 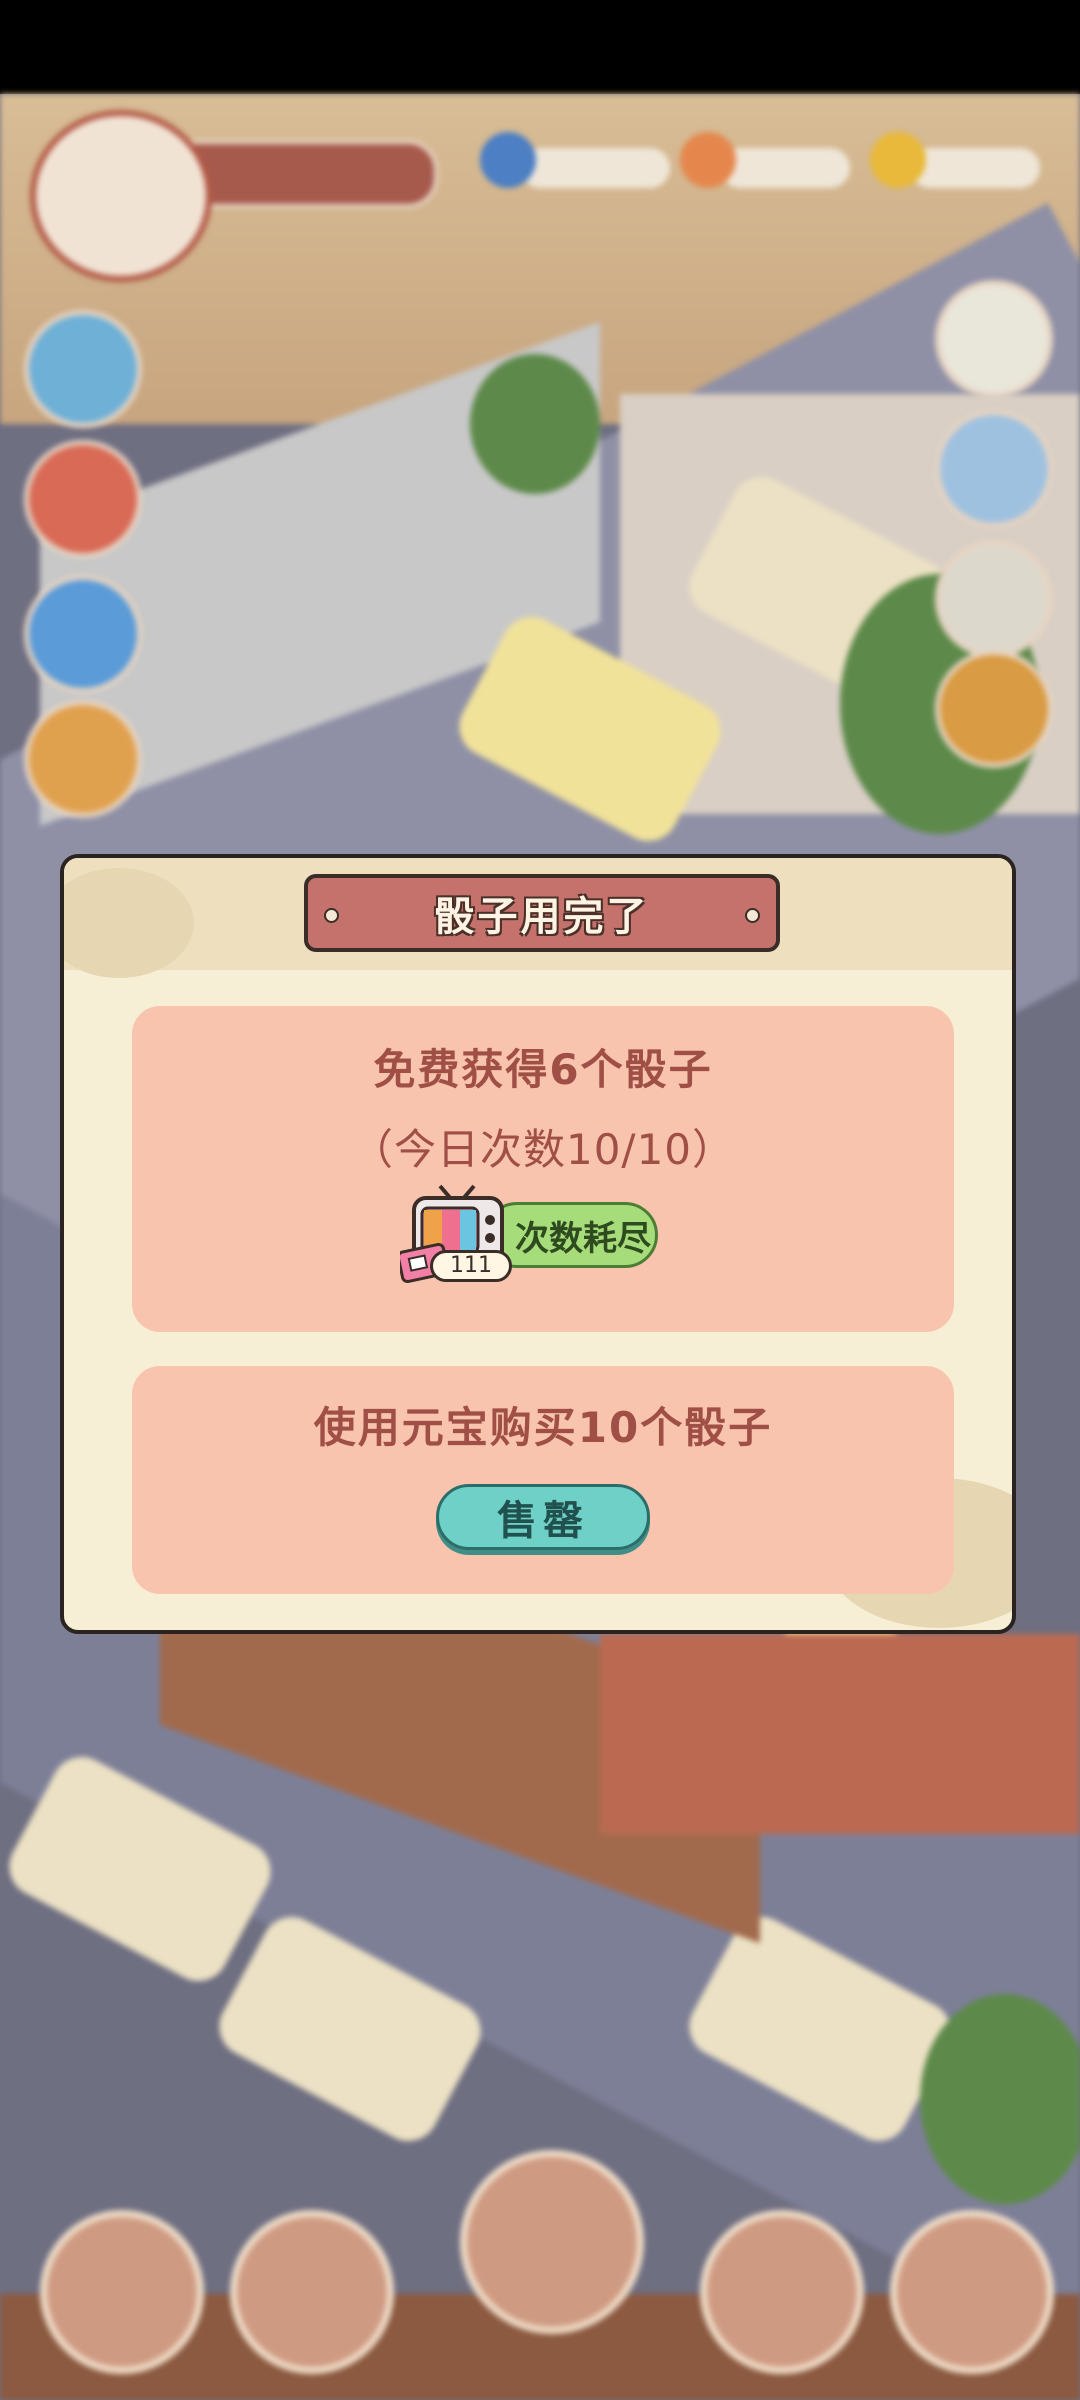 I want to click on sold-out-button: 售罄, so click(x=543, y=1517).